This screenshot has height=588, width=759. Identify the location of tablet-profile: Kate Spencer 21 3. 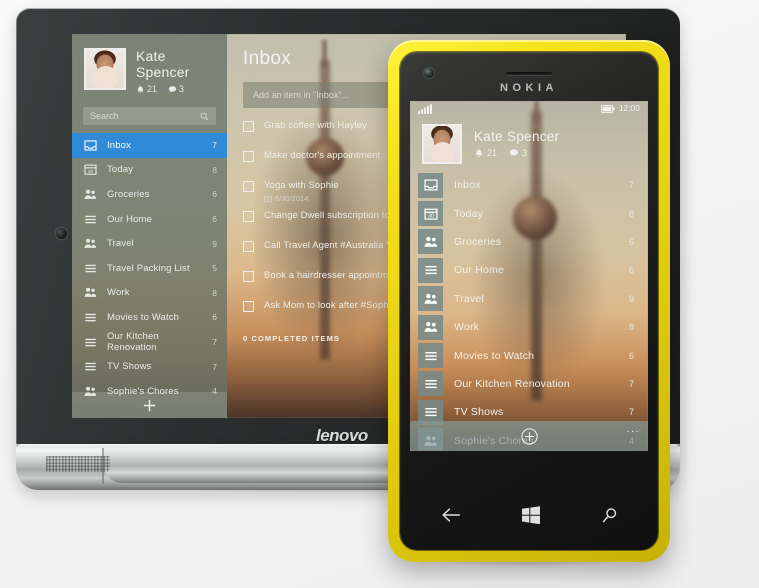
(149, 66).